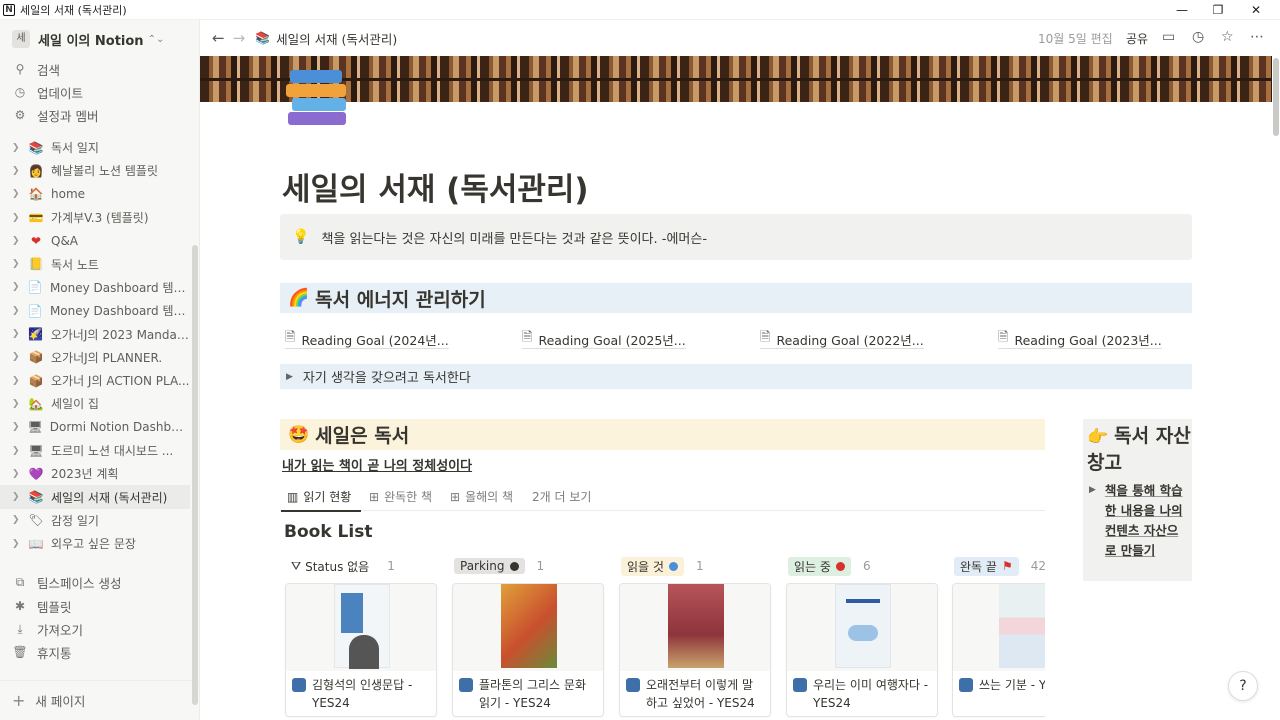 The image size is (1280, 720). What do you see at coordinates (48, 700) in the screenshot?
I see `new-page-button: + 새 페이지` at bounding box center [48, 700].